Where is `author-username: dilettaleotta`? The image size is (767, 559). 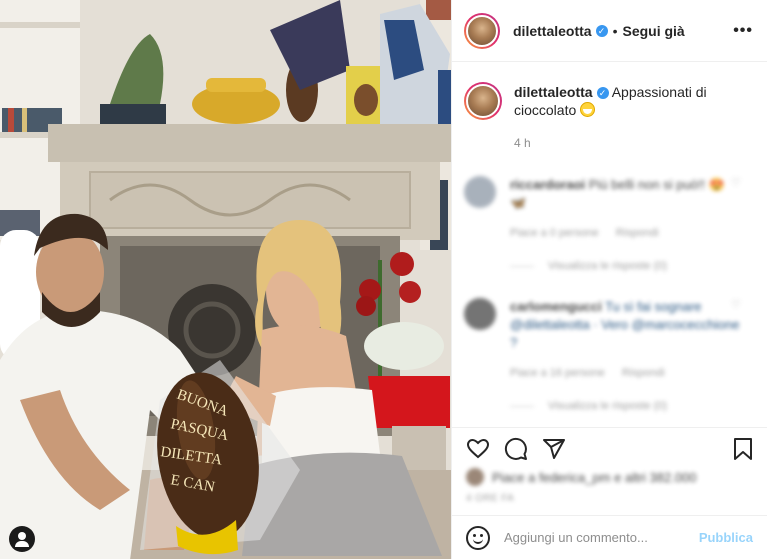 author-username: dilettaleotta is located at coordinates (552, 31).